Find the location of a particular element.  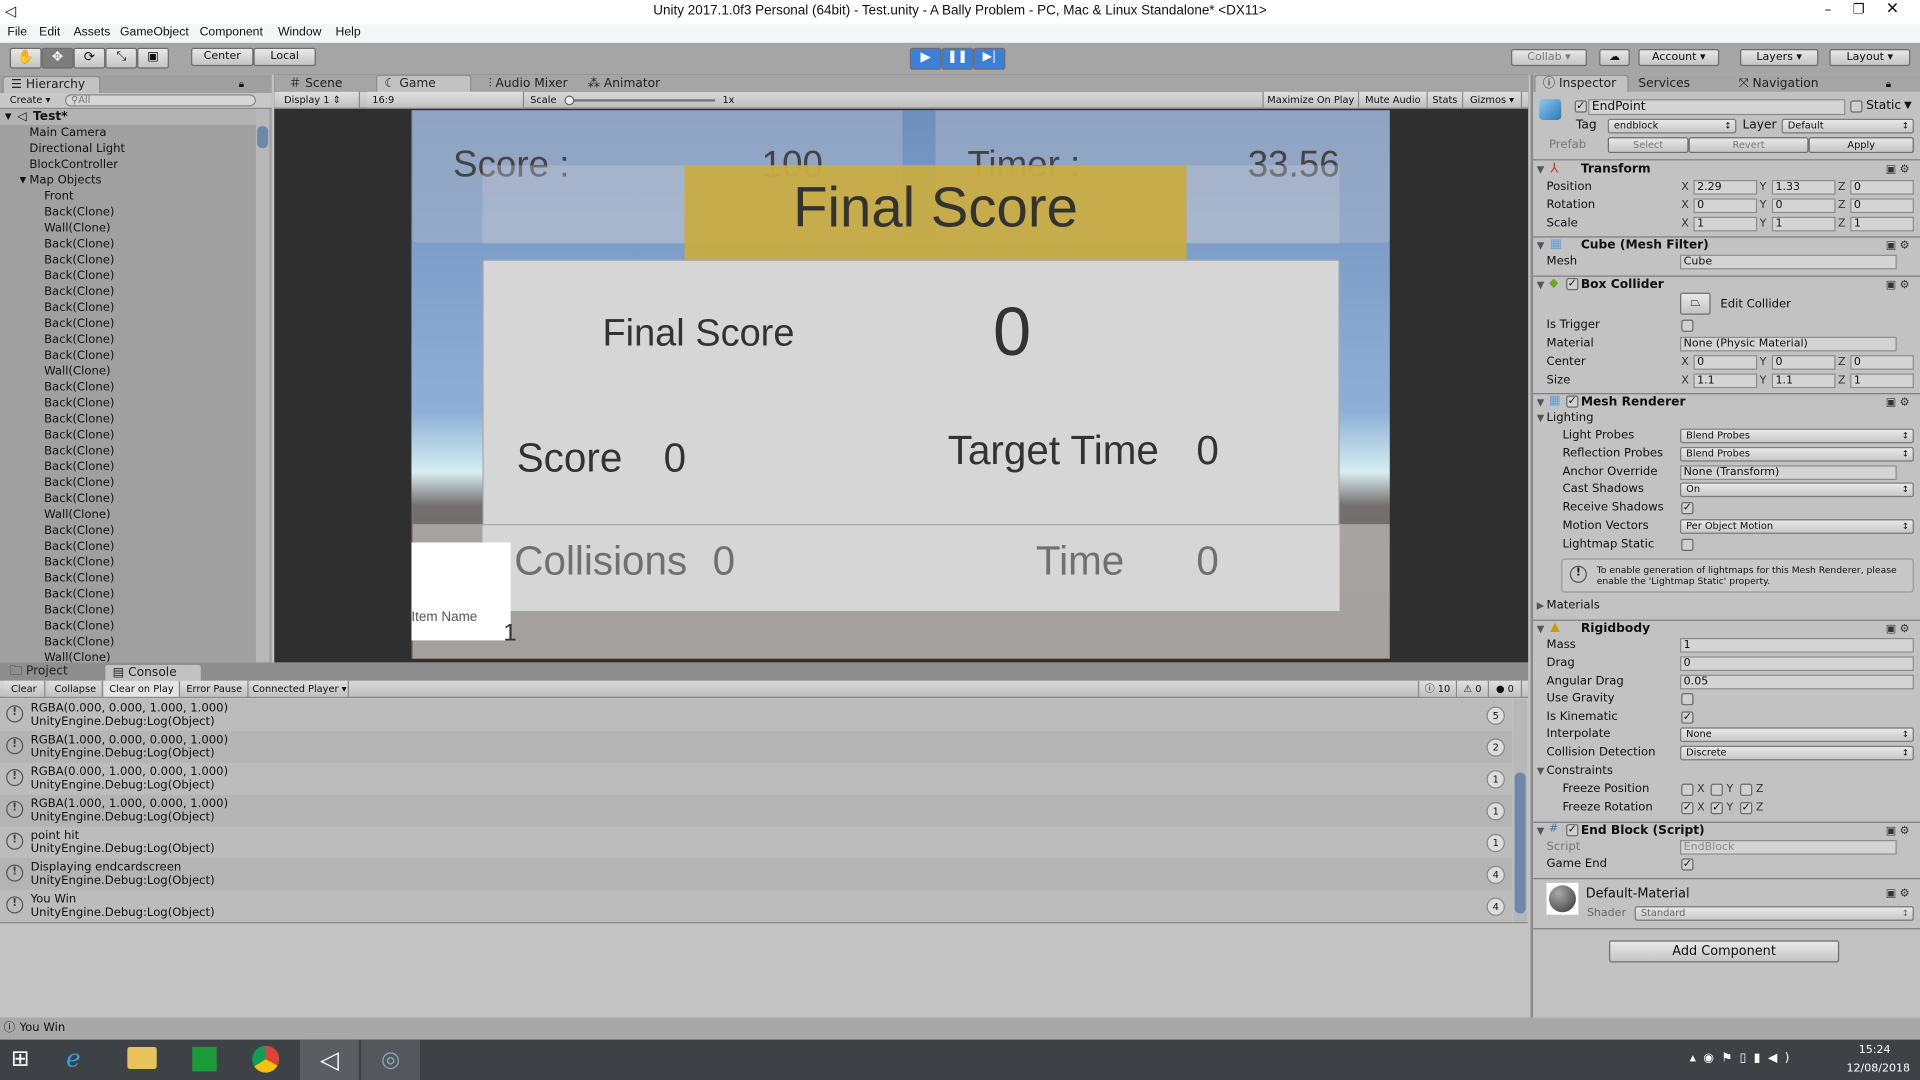

hierarchy-search-input: ⚲All is located at coordinates (160, 100).